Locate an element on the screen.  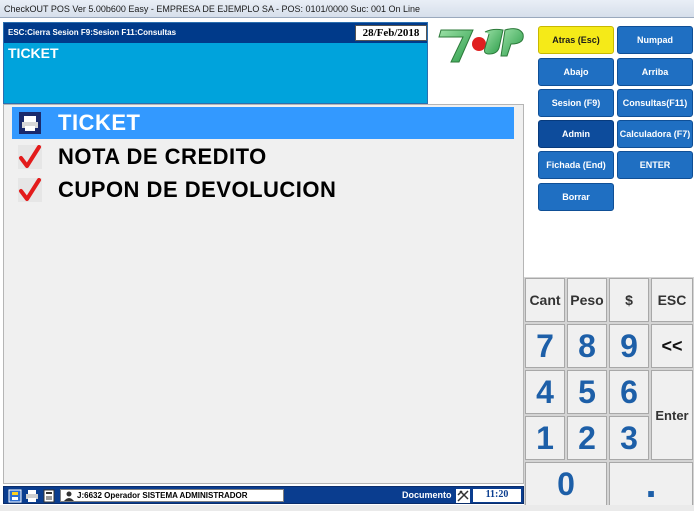
key-0: 0 is located at coordinates (566, 484).